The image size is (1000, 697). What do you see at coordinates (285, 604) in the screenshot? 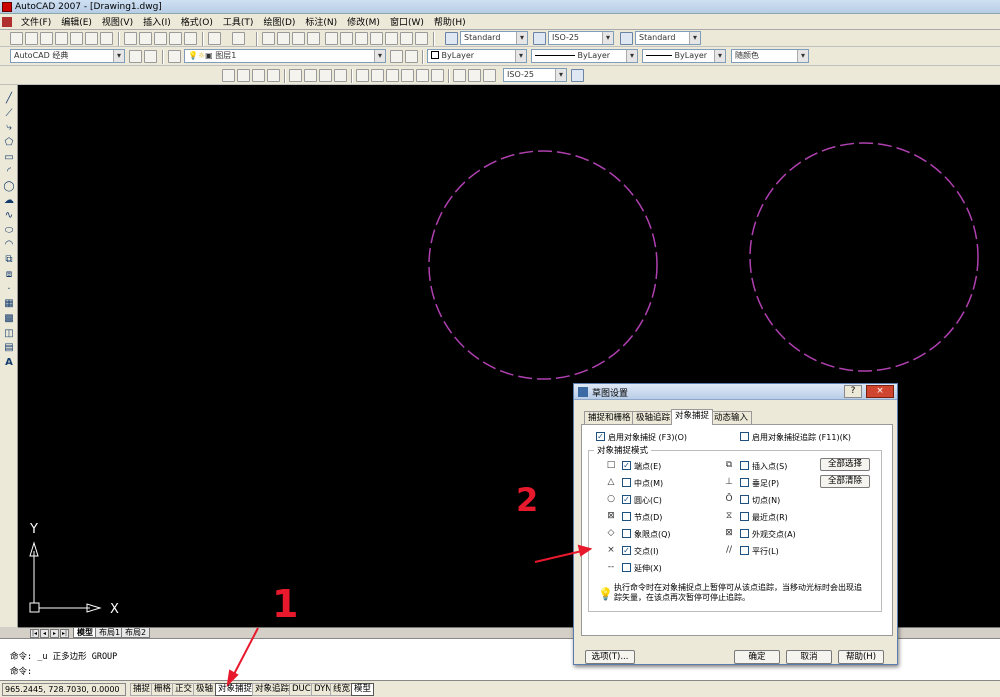
I see `annotation-number-1: 1` at bounding box center [285, 604].